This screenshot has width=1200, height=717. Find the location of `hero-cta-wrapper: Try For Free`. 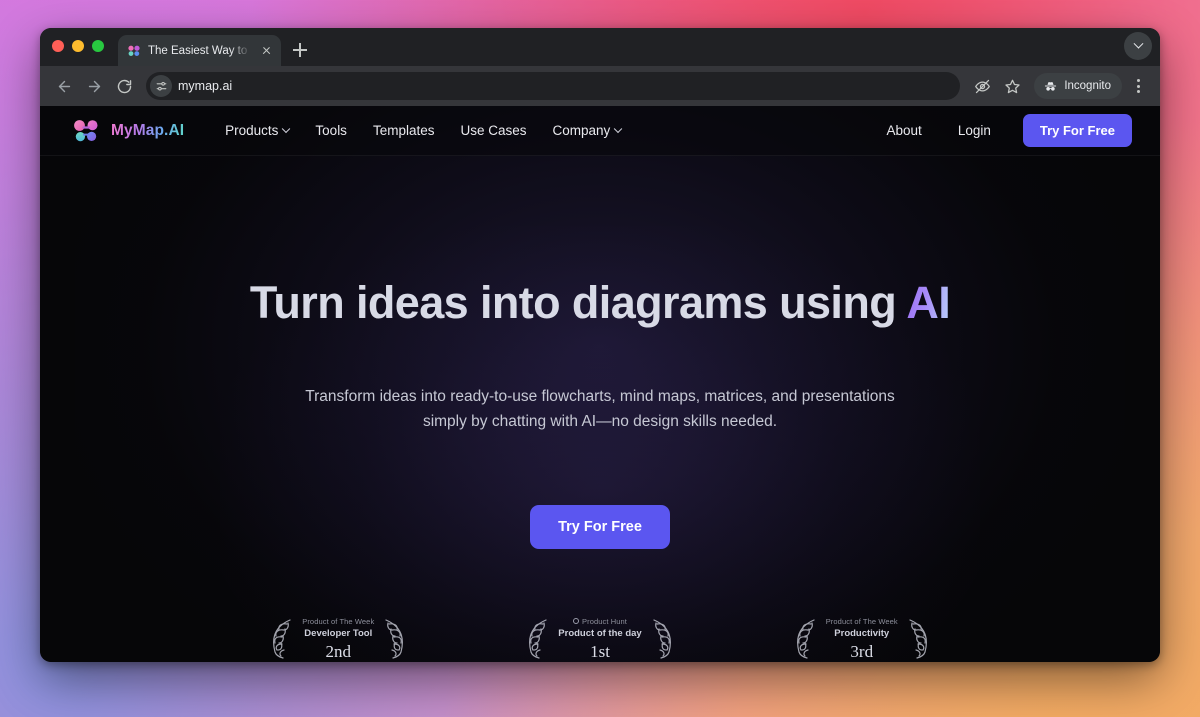

hero-cta-wrapper: Try For Free is located at coordinates (600, 526).